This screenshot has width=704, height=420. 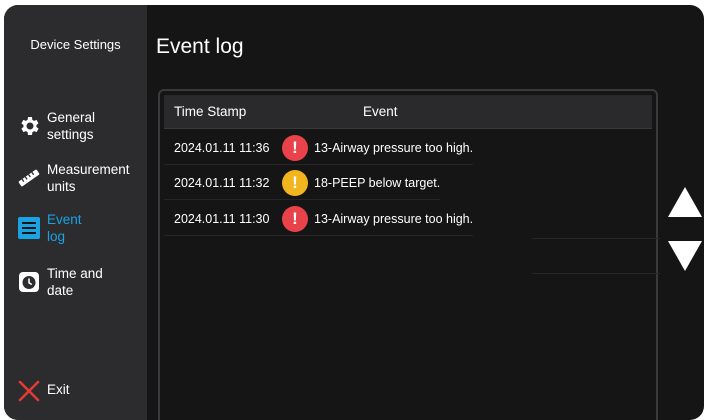 I want to click on scroll-down-button, so click(x=685, y=258).